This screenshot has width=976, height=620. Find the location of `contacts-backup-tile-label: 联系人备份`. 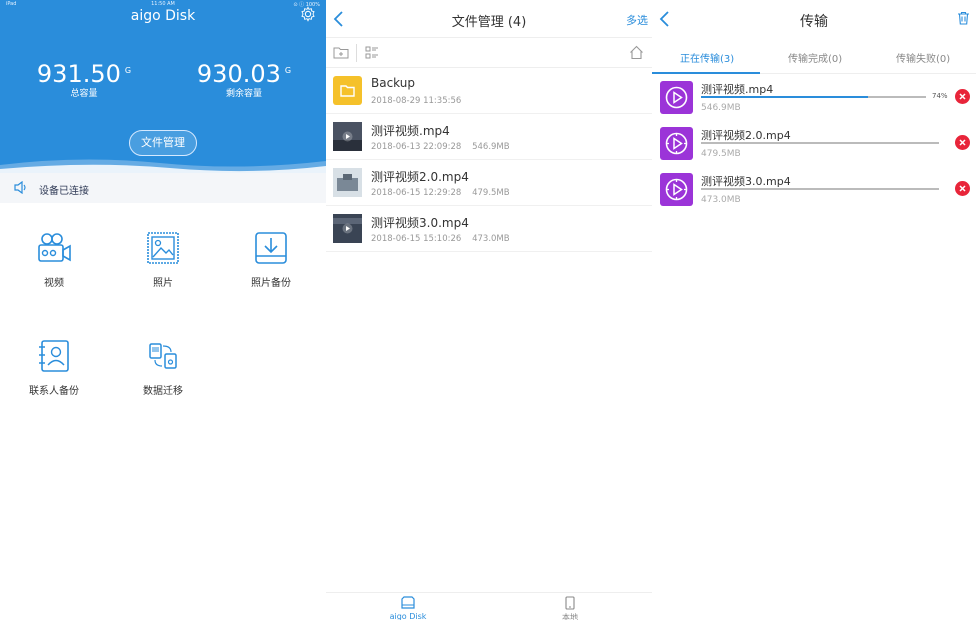

contacts-backup-tile-label: 联系人备份 is located at coordinates (54, 391).